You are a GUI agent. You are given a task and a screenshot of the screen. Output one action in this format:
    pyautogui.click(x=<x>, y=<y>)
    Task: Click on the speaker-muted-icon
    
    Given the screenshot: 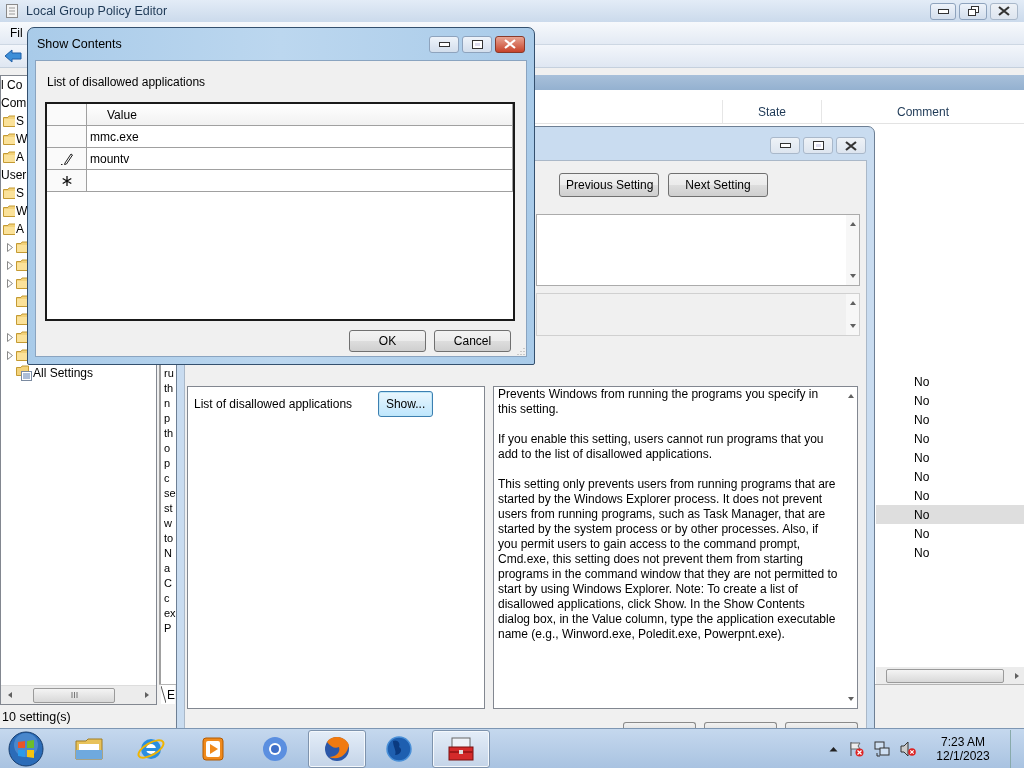 What is the action you would take?
    pyautogui.click(x=908, y=748)
    